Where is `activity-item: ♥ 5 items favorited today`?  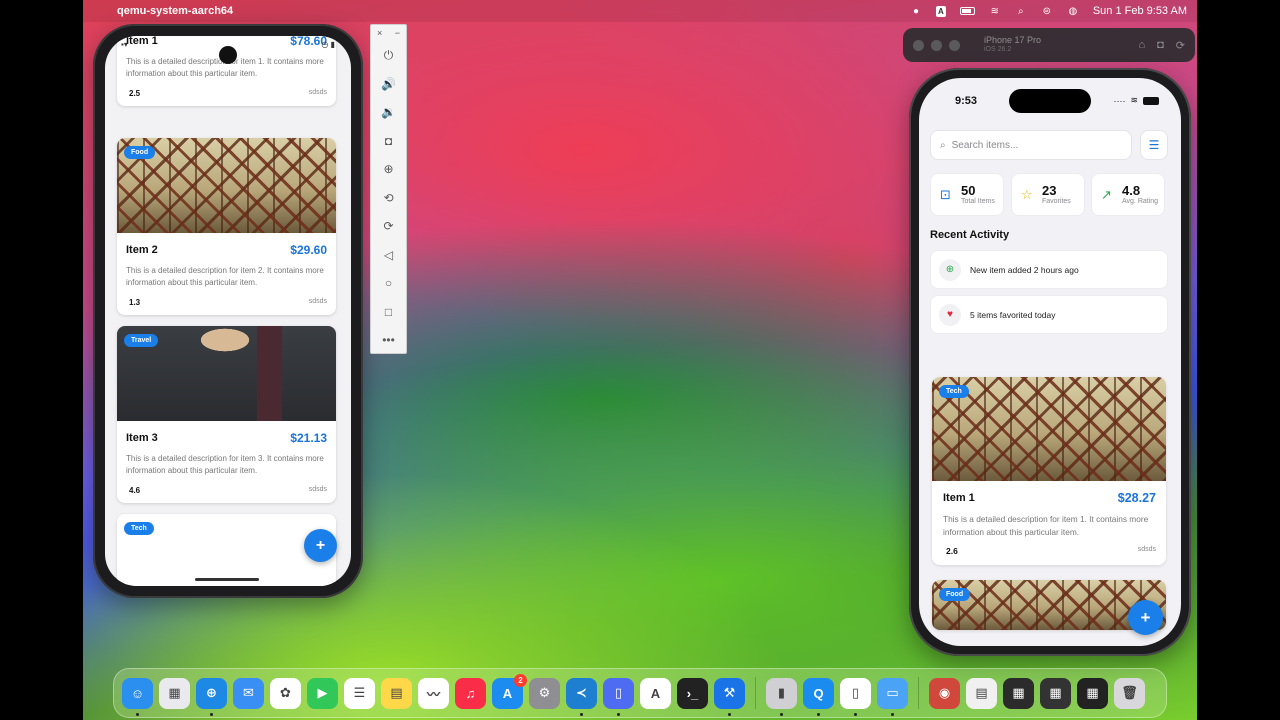 activity-item: ♥ 5 items favorited today is located at coordinates (1049, 314).